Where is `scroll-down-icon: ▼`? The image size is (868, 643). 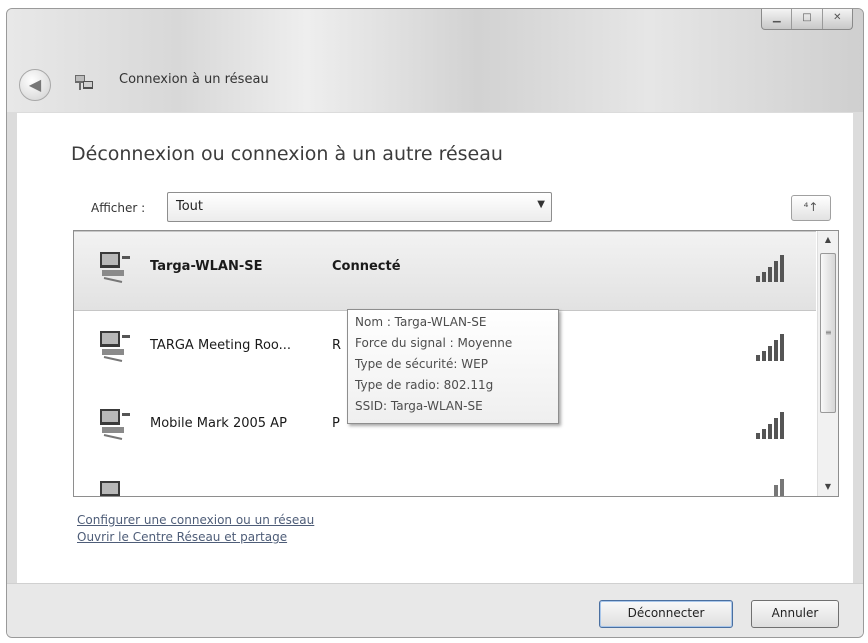
scroll-down-icon: ▼ is located at coordinates (828, 487).